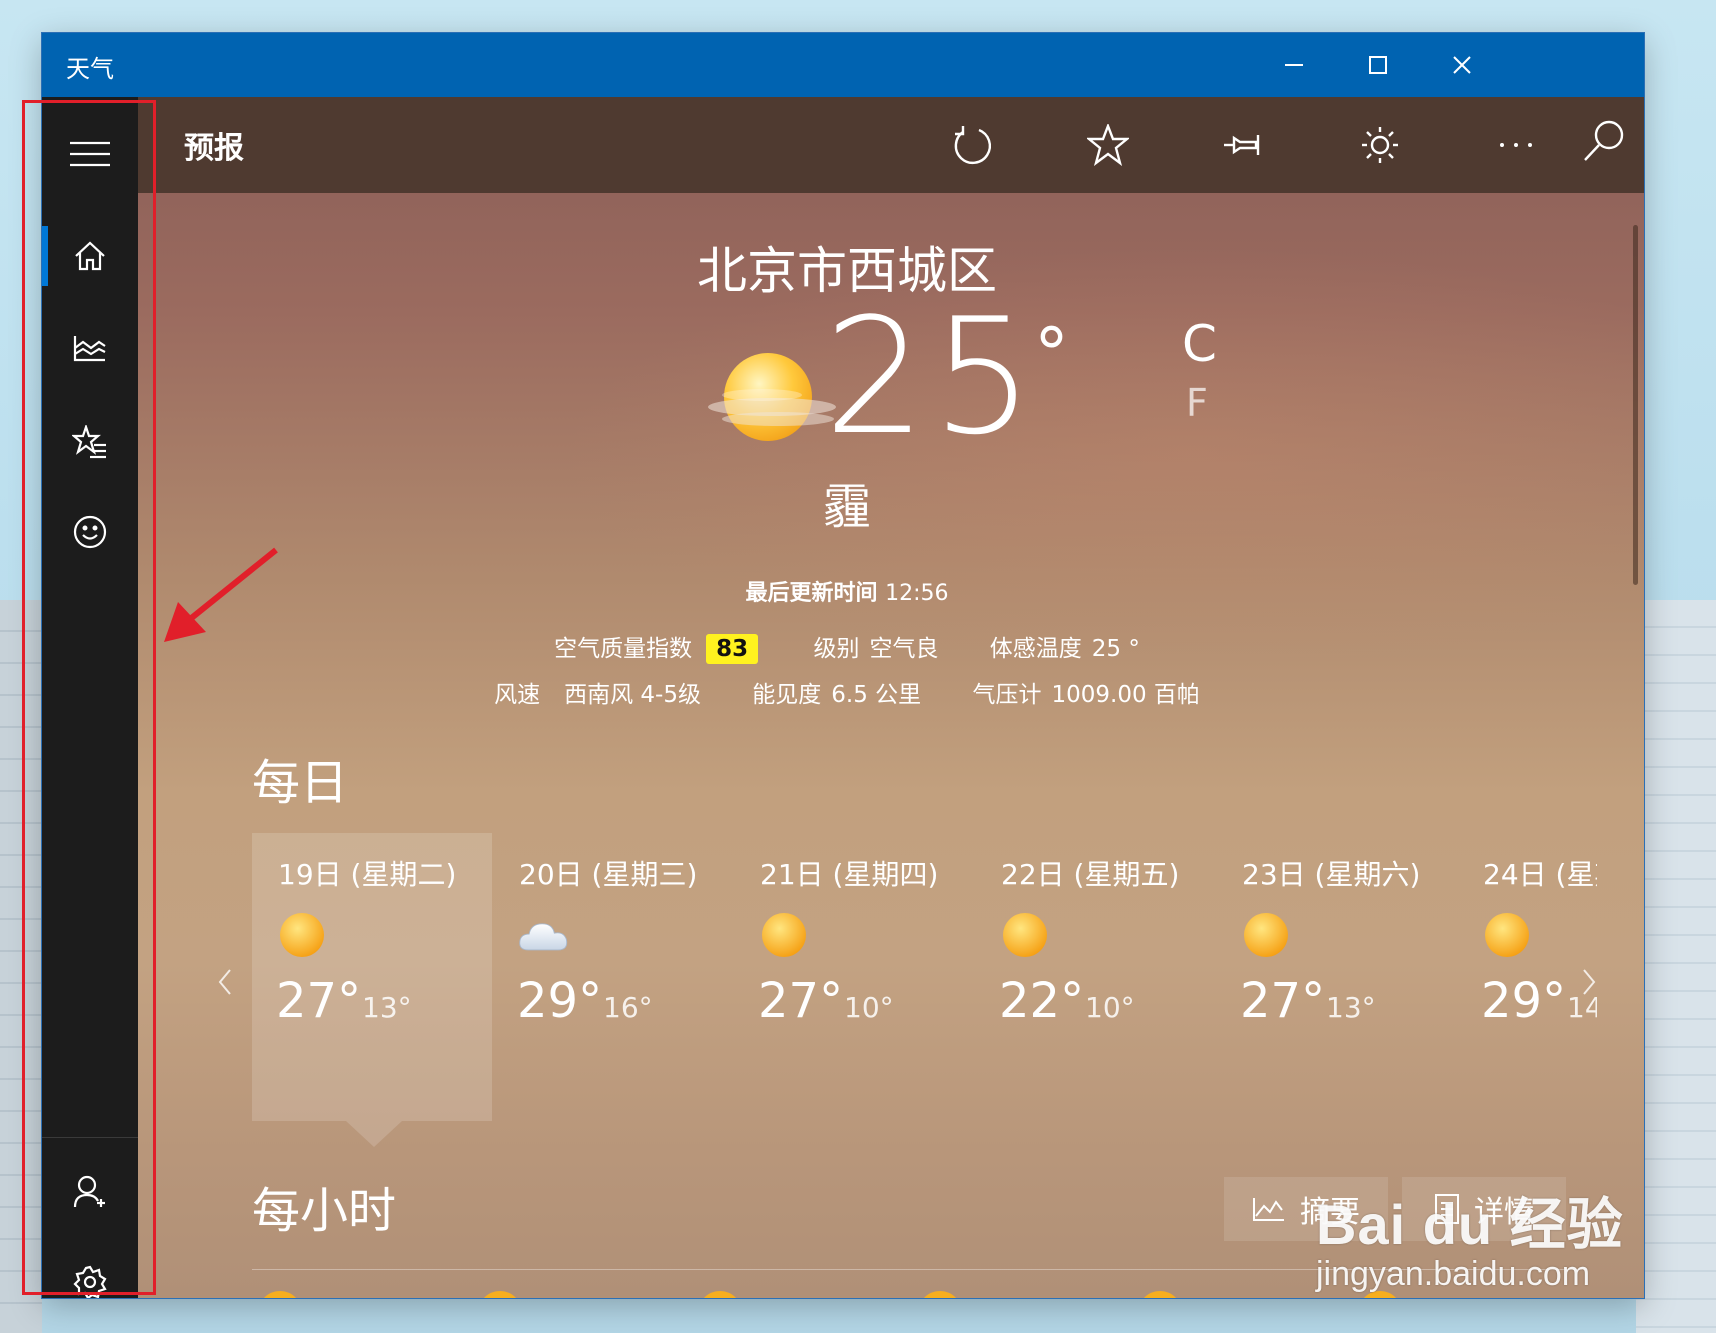 The height and width of the screenshot is (1333, 1716). What do you see at coordinates (1524, 1001) in the screenshot?
I see `day-high: 29°` at bounding box center [1524, 1001].